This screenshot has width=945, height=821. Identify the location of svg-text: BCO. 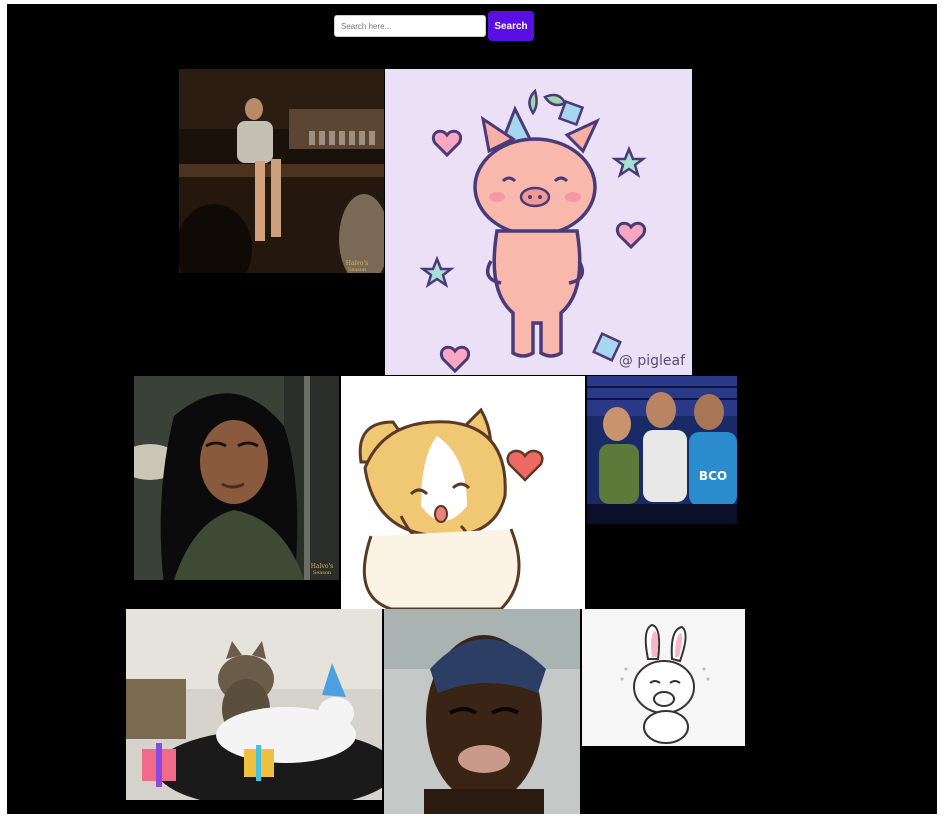
(713, 476).